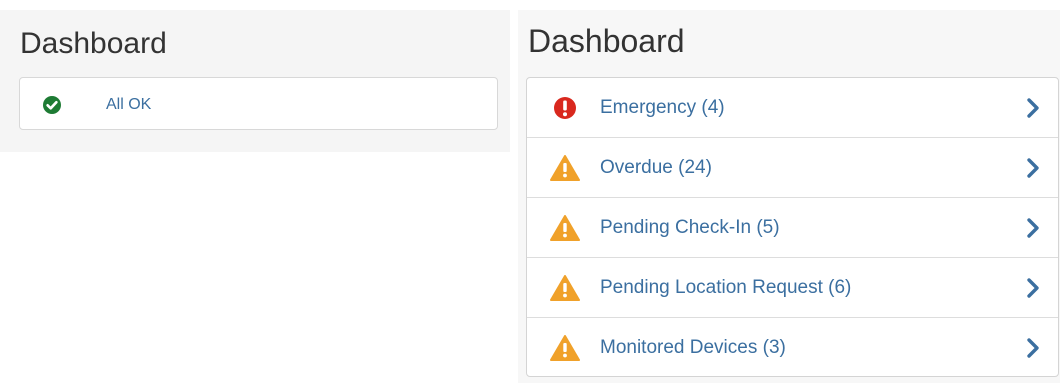  What do you see at coordinates (792, 347) in the screenshot?
I see `list-item-monitored-devices: Monitored Devices (3)` at bounding box center [792, 347].